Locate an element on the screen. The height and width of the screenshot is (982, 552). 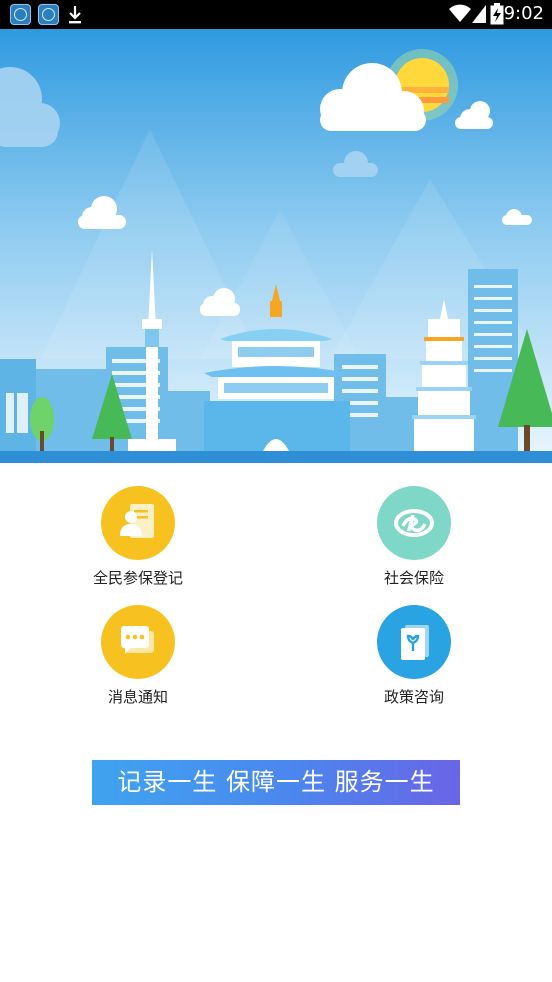
menu-item-policy: 政策咨询 is located at coordinates (414, 656).